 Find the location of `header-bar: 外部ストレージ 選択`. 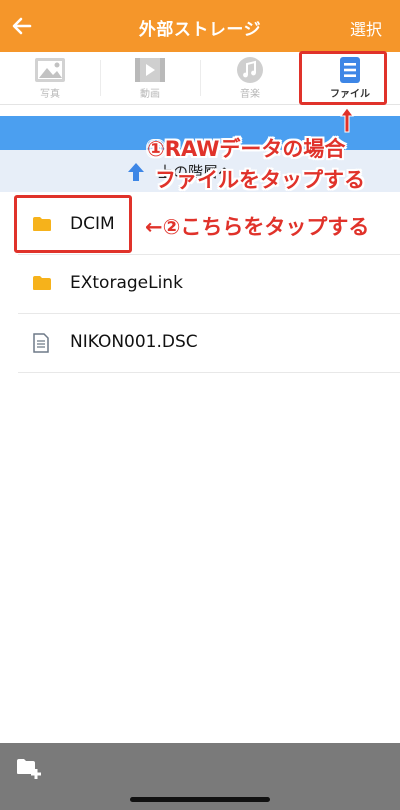

header-bar: 外部ストレージ 選択 is located at coordinates (200, 26).